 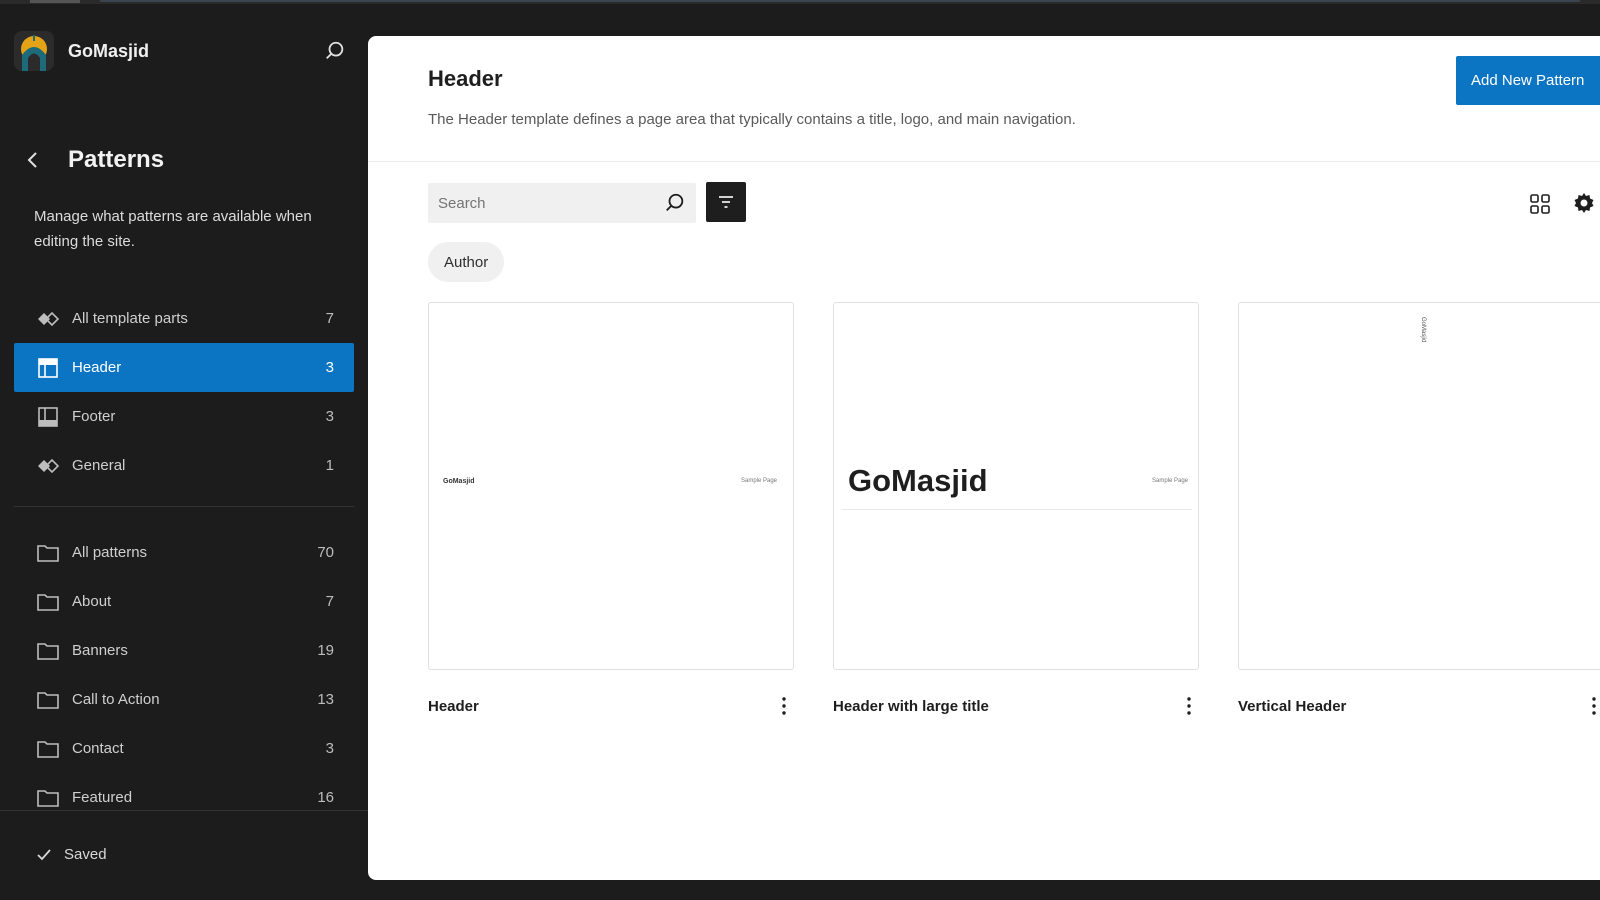 What do you see at coordinates (465, 78) in the screenshot?
I see `page-title: Header` at bounding box center [465, 78].